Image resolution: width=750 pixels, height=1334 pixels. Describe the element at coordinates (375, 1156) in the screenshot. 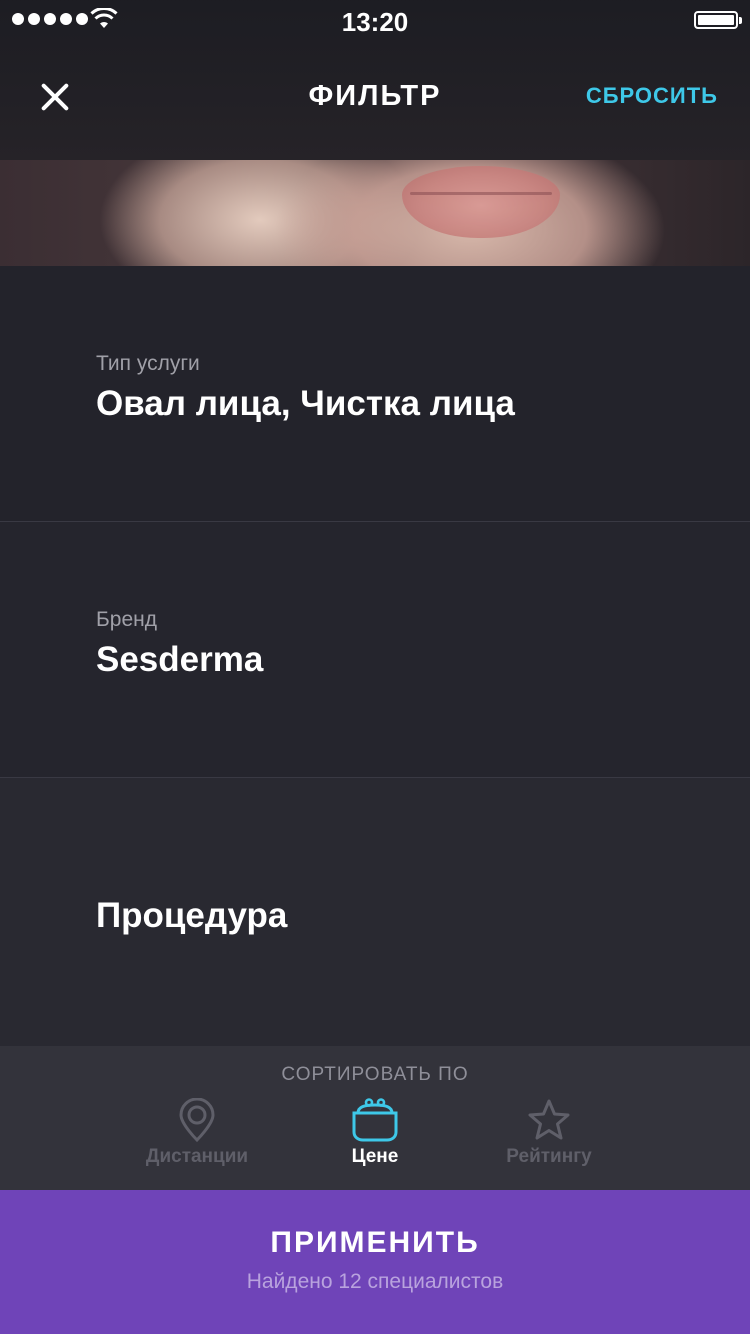

I see `sort-option-label: Цене` at that location.